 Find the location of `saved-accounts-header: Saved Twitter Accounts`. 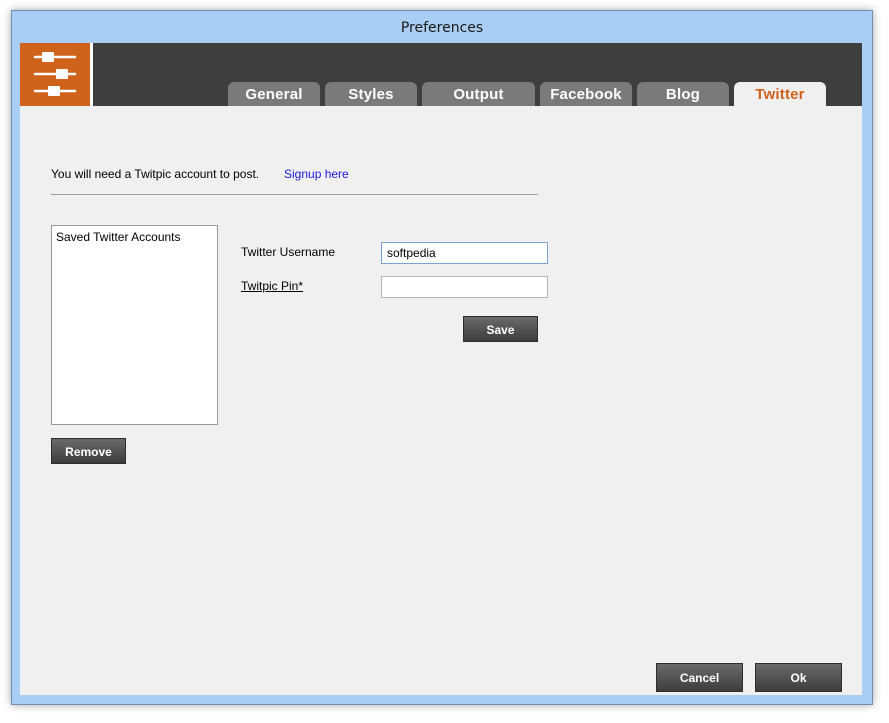

saved-accounts-header: Saved Twitter Accounts is located at coordinates (118, 237).